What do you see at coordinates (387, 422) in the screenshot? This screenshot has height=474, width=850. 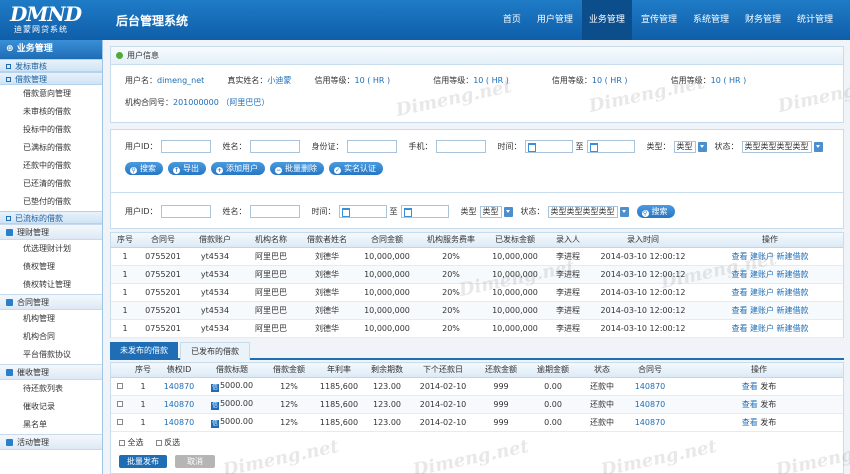 I see `table-cell: 123.00` at bounding box center [387, 422].